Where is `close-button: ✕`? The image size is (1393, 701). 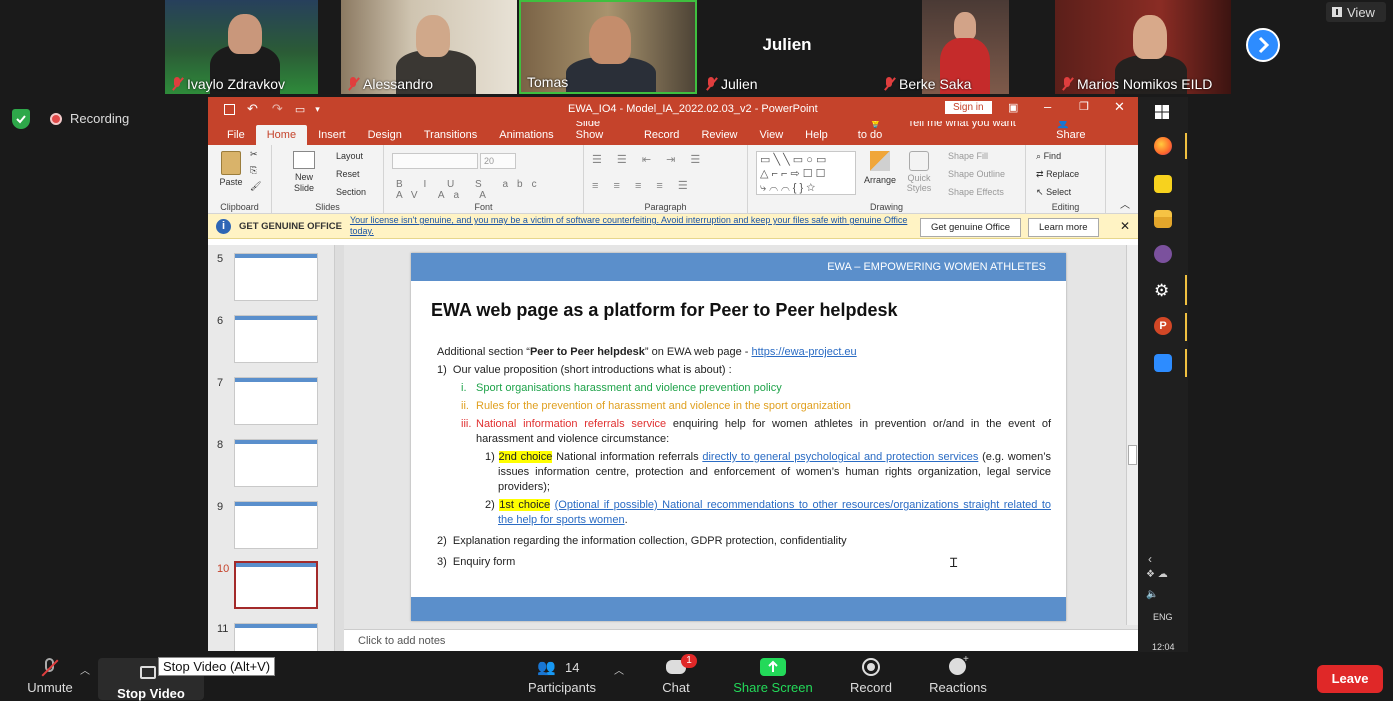
close-button: ✕ is located at coordinates (1119, 107).